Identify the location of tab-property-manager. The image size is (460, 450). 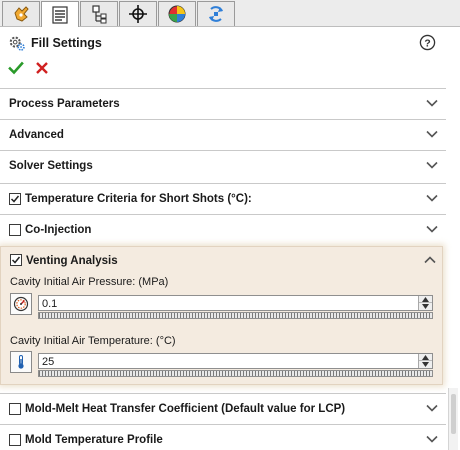
(60, 14).